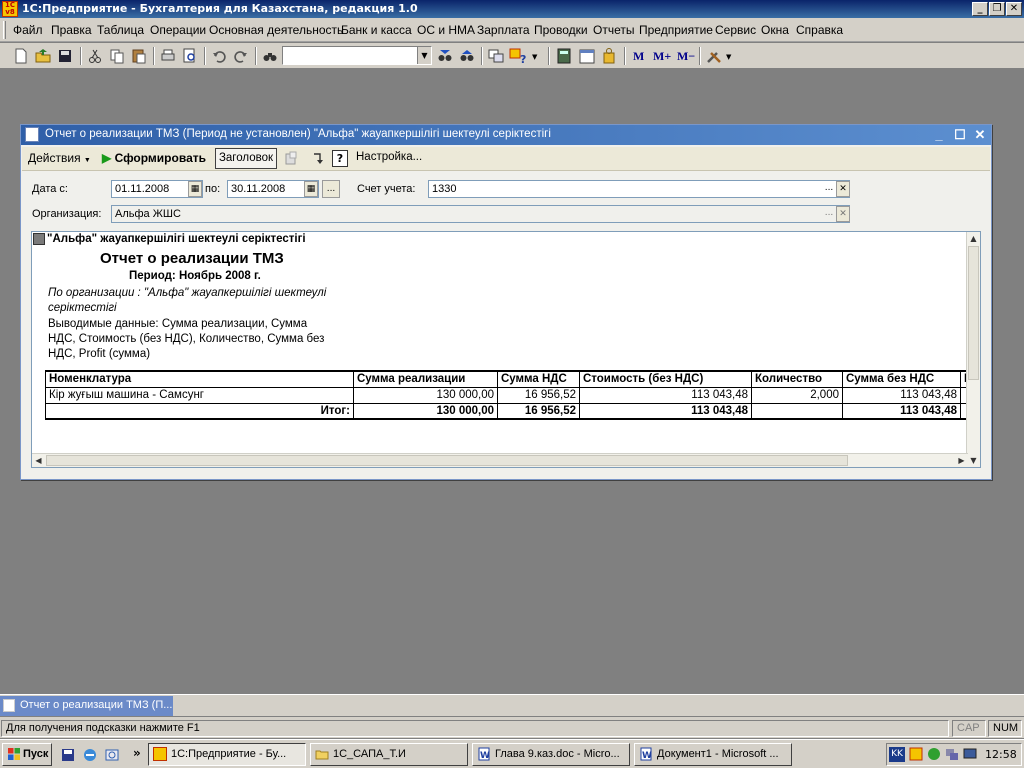 The height and width of the screenshot is (768, 1024). What do you see at coordinates (389, 754) in the screenshot?
I see `task-folder: 1С_САПА_Т.И` at bounding box center [389, 754].